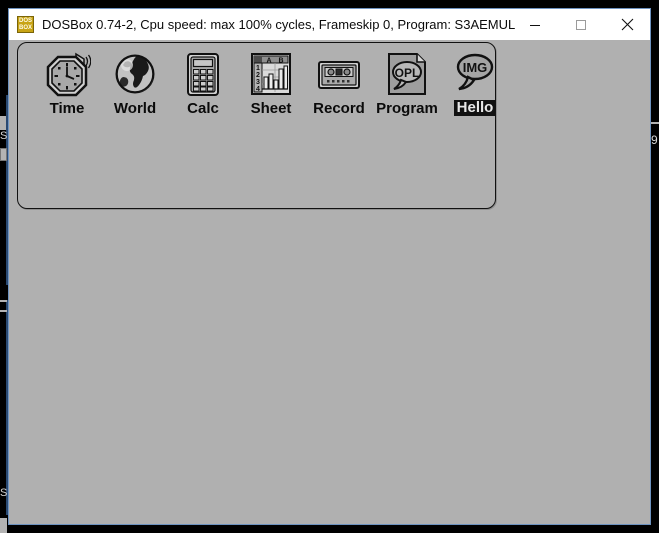 The image size is (659, 533). Describe the element at coordinates (67, 108) in the screenshot. I see `app-label-time: Time` at that location.